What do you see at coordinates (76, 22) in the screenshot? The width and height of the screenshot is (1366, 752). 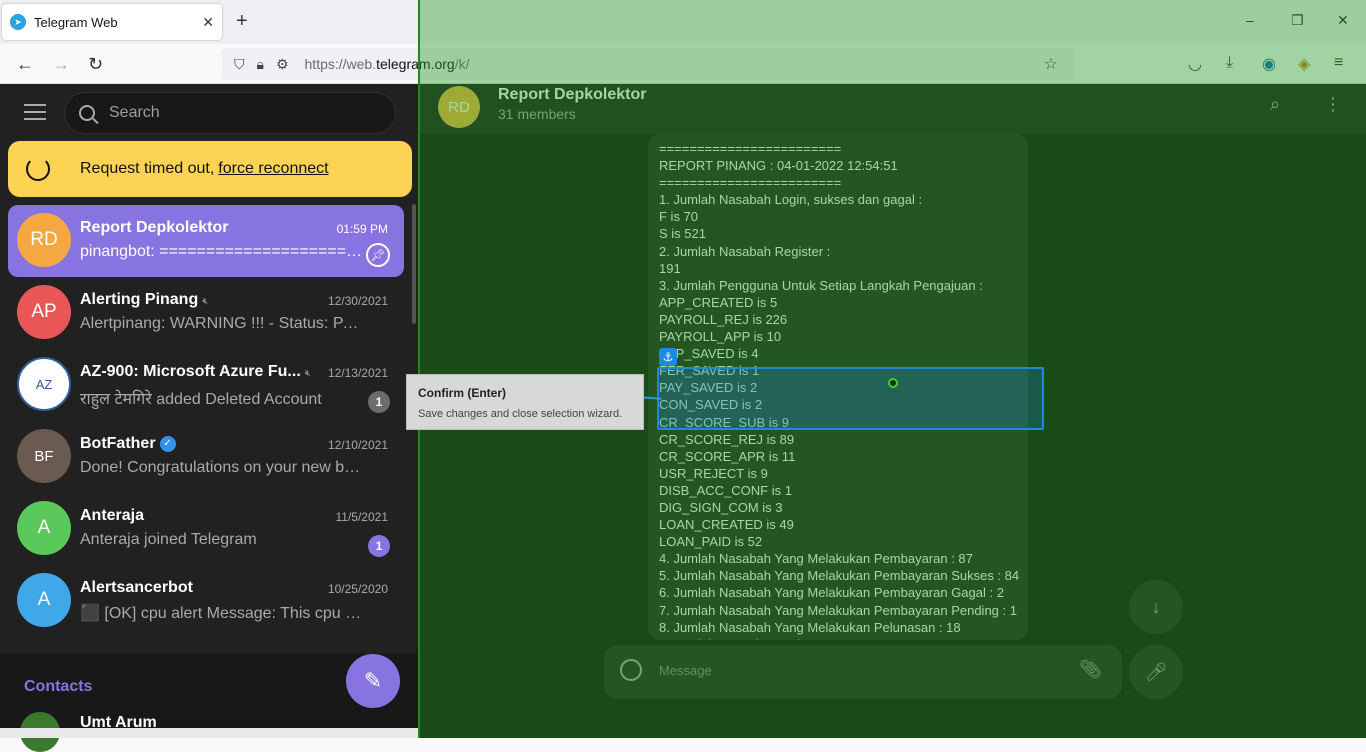 I see `tab-title: Telegram Web` at bounding box center [76, 22].